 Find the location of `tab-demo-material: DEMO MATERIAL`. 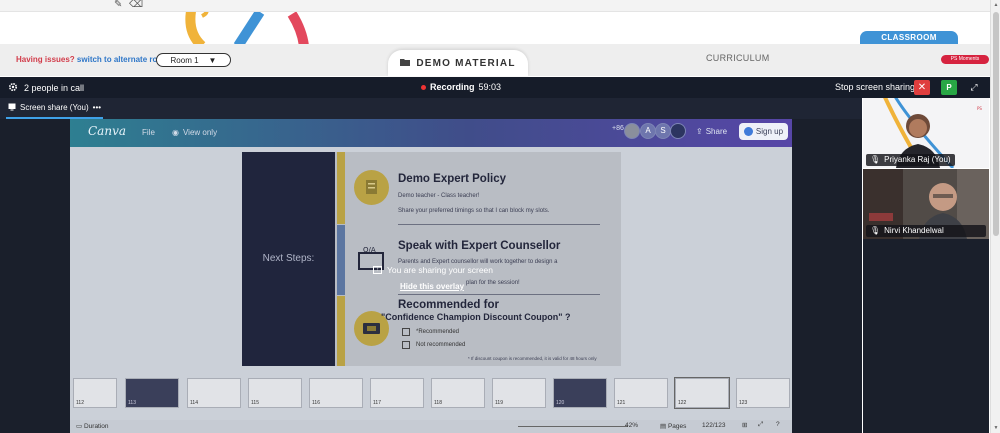

tab-demo-material: DEMO MATERIAL is located at coordinates (458, 63).